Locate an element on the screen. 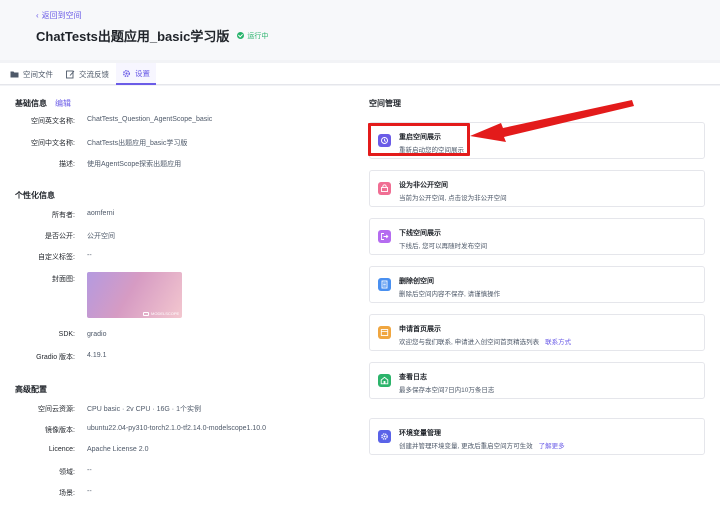  lock-icon is located at coordinates (384, 188).